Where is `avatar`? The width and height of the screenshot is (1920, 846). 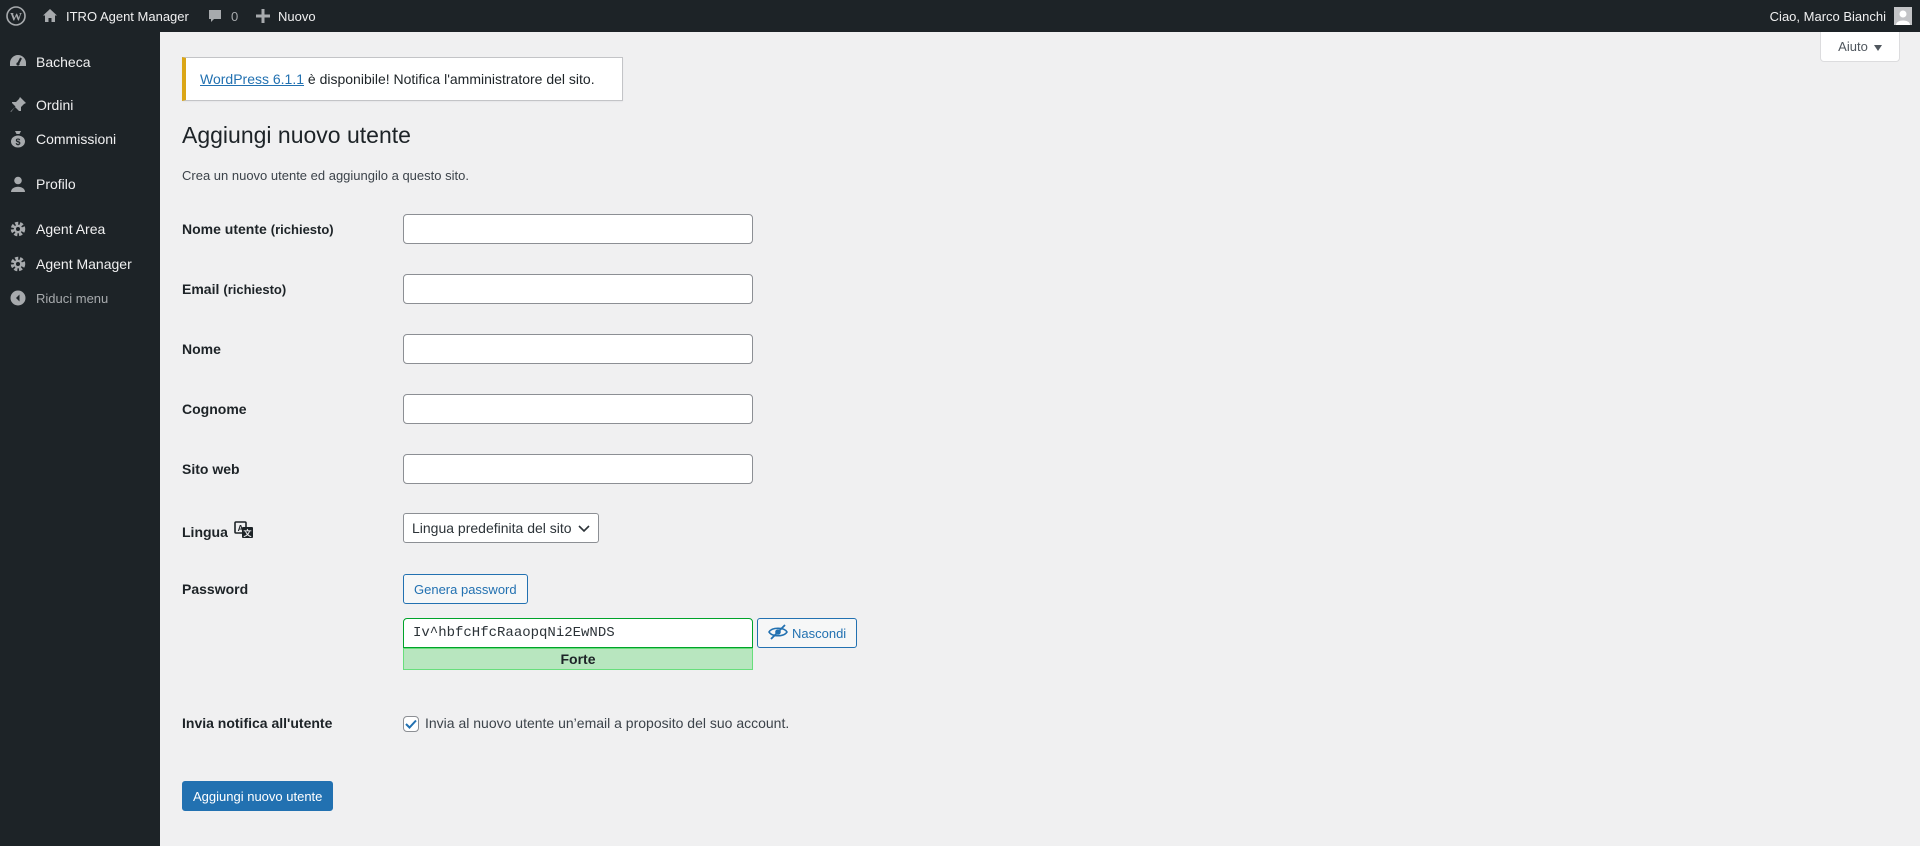 avatar is located at coordinates (1903, 16).